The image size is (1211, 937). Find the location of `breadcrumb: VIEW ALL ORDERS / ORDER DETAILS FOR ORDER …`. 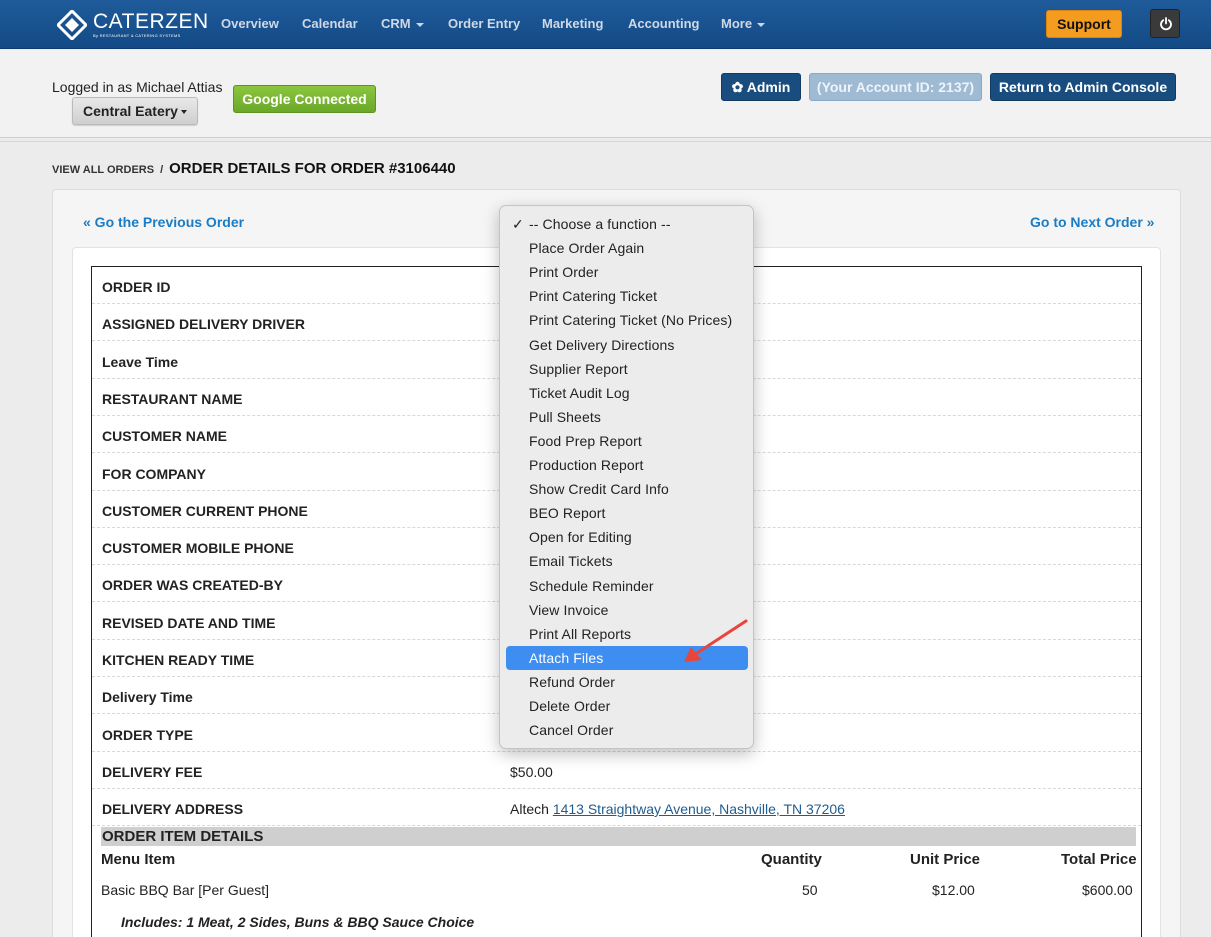

breadcrumb: VIEW ALL ORDERS / ORDER DETAILS FOR ORDER … is located at coordinates (254, 169).